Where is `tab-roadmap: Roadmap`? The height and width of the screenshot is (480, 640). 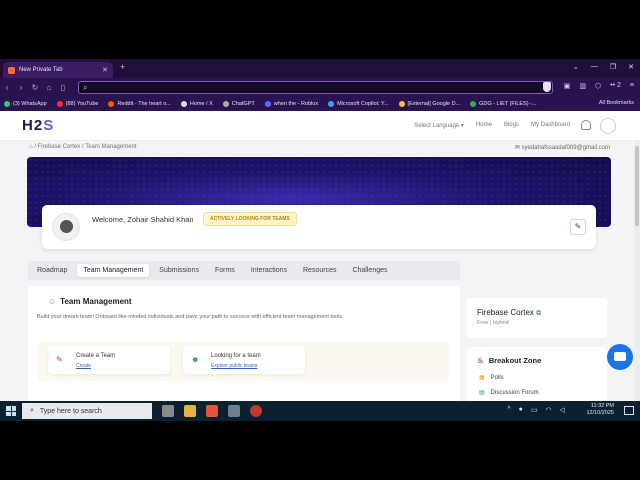 tab-roadmap: Roadmap is located at coordinates (52, 270).